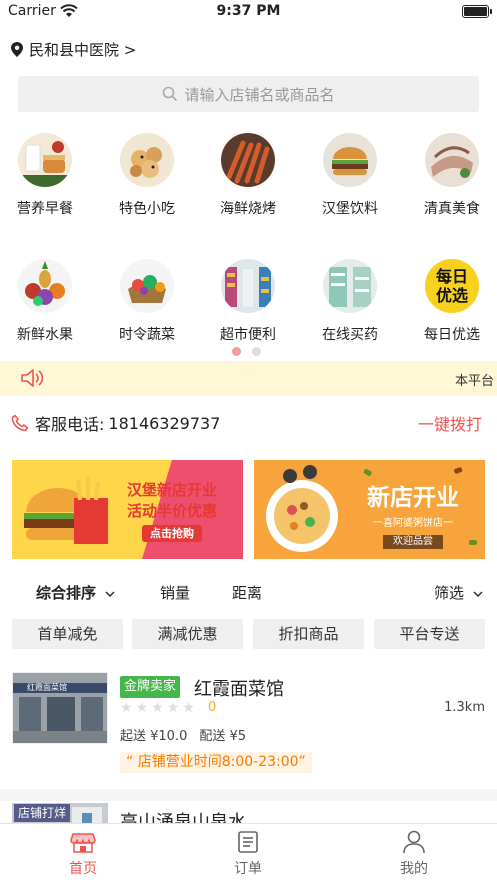  I want to click on location-selector: 民和县中医院 >, so click(73, 49).